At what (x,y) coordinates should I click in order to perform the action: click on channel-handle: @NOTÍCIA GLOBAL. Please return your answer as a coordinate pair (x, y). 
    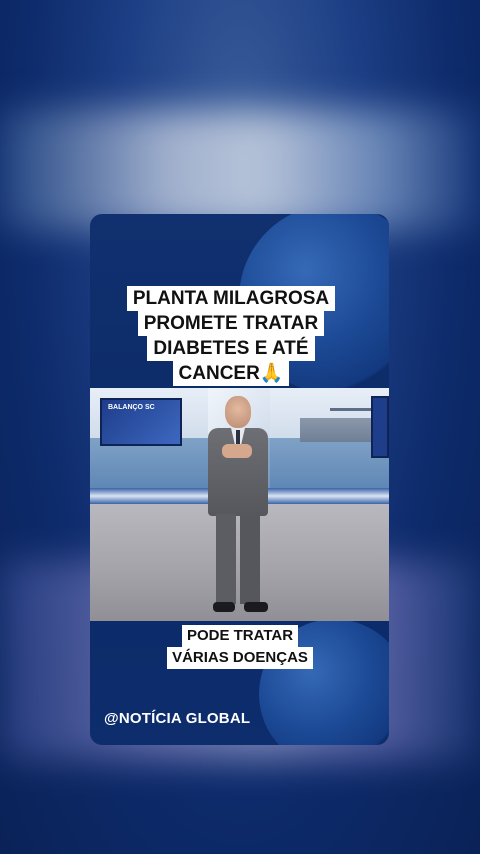
    Looking at the image, I should click on (177, 718).